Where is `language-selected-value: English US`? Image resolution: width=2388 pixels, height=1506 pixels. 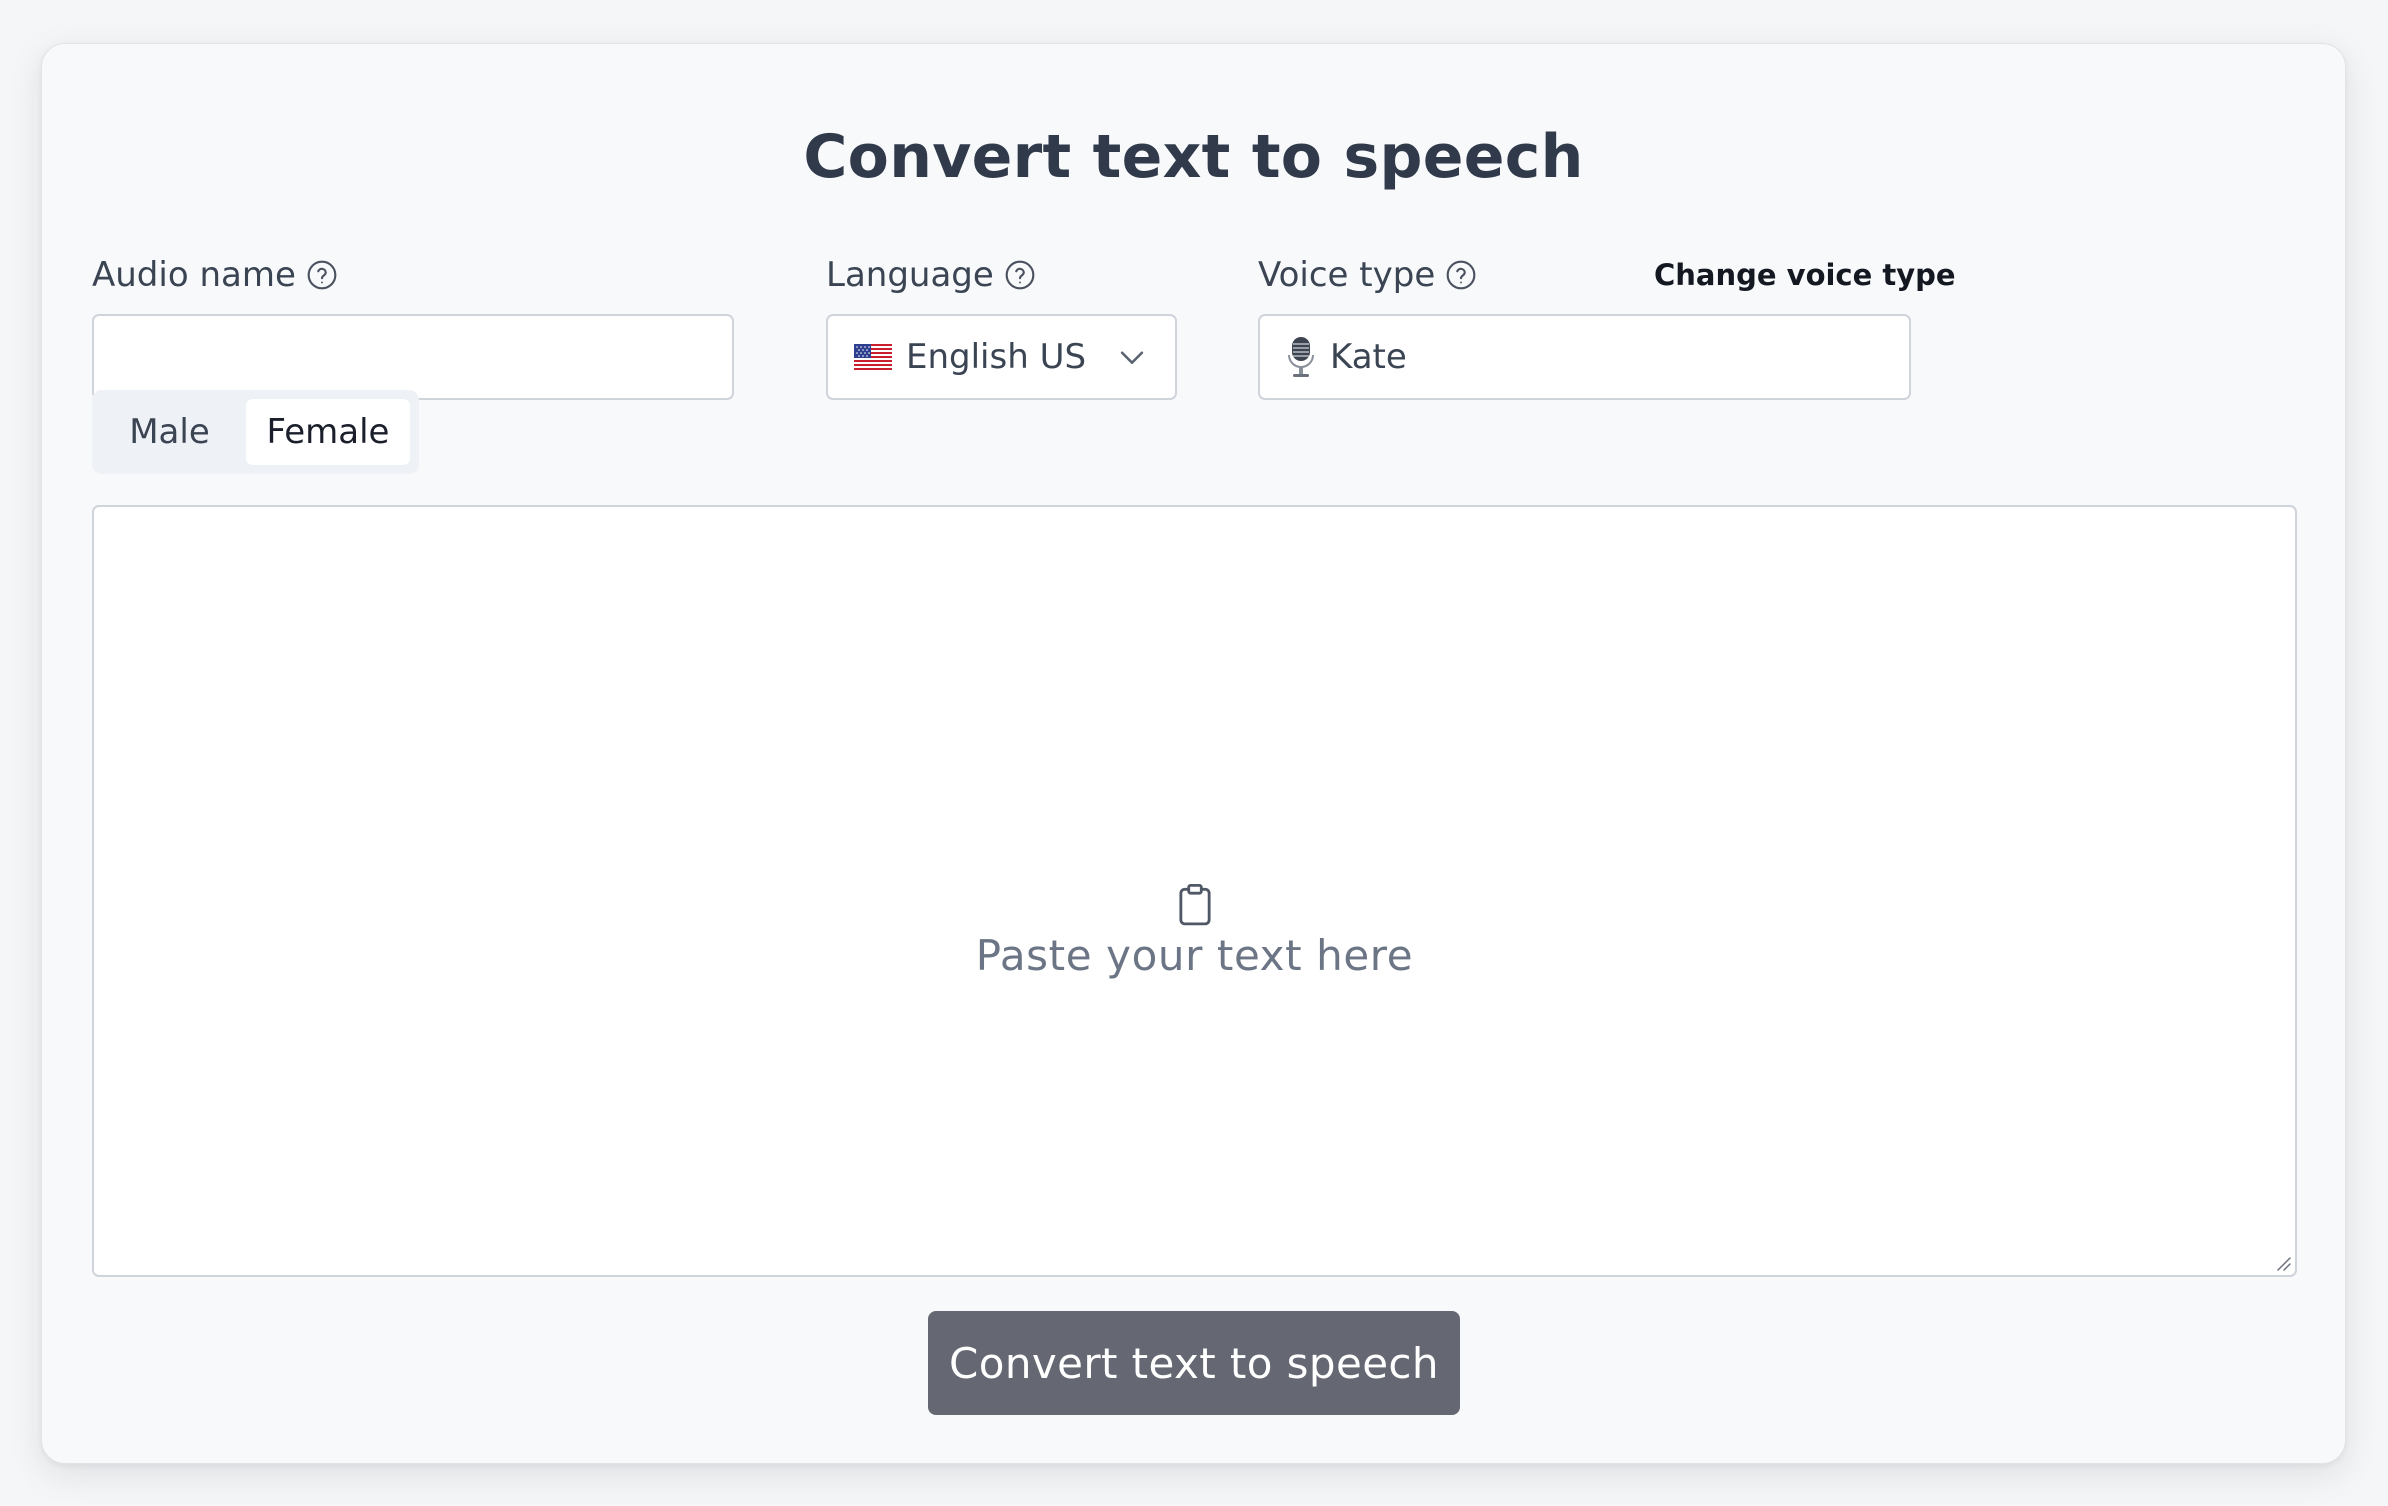 language-selected-value: English US is located at coordinates (996, 357).